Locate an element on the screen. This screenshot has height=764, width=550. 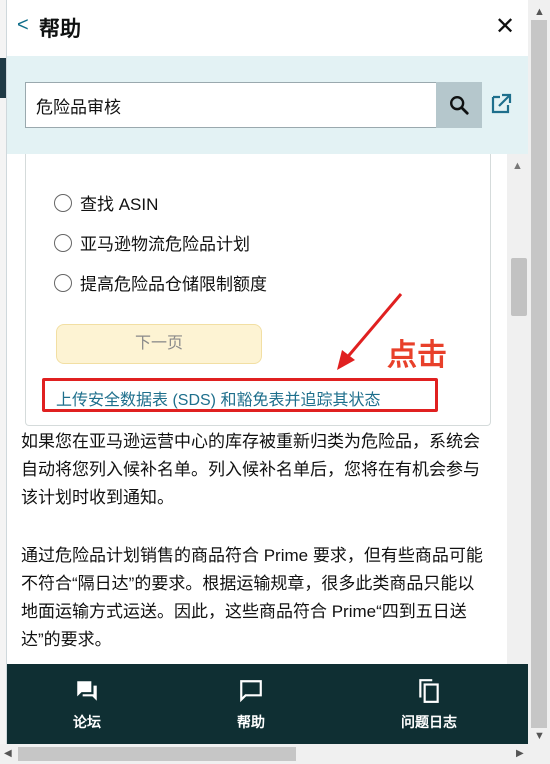
panel-title: 帮助 is located at coordinates (60, 29).